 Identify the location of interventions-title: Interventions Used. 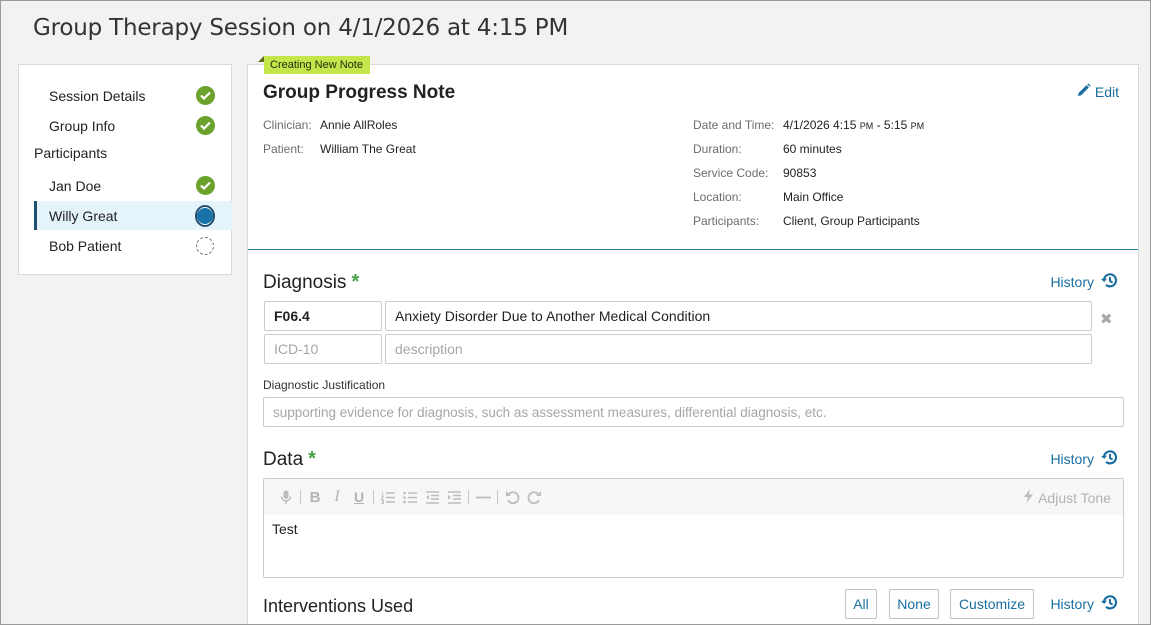
(338, 606).